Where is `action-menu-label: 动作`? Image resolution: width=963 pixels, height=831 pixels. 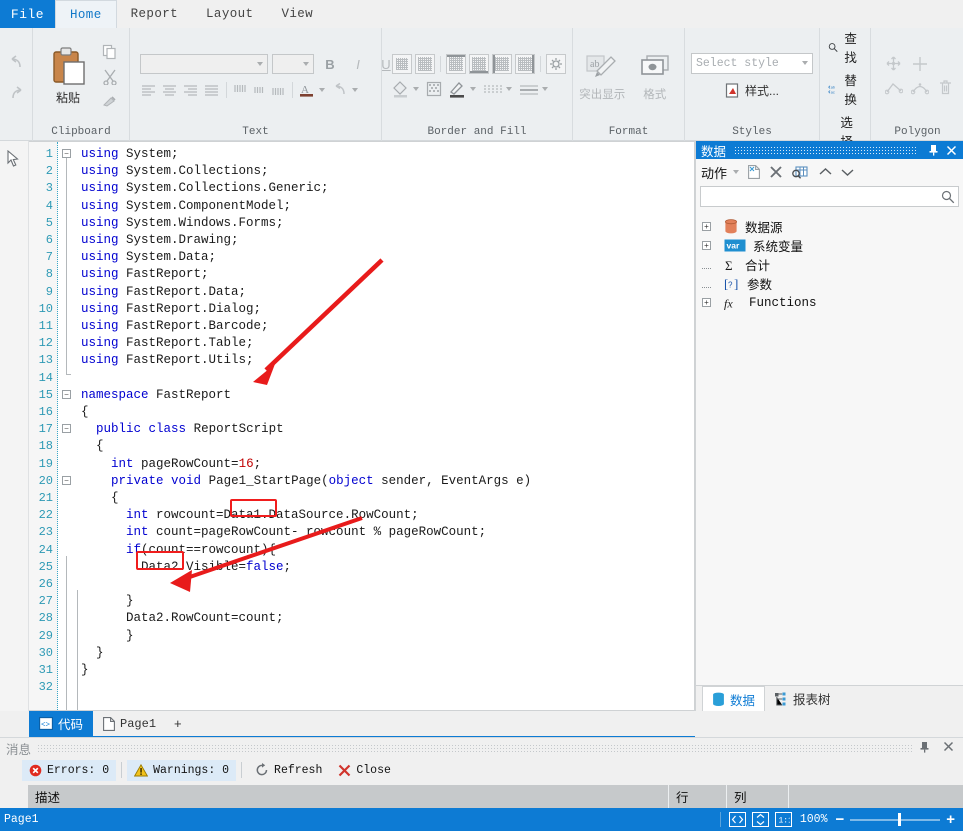 action-menu-label: 动作 is located at coordinates (714, 172).